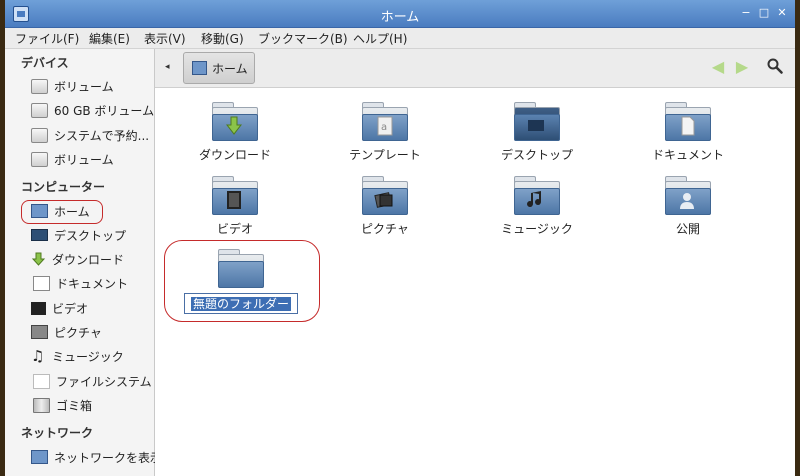 This screenshot has height=476, width=800. Describe the element at coordinates (104, 381) in the screenshot. I see `sidebar-item-label: ファイルシステム` at that location.